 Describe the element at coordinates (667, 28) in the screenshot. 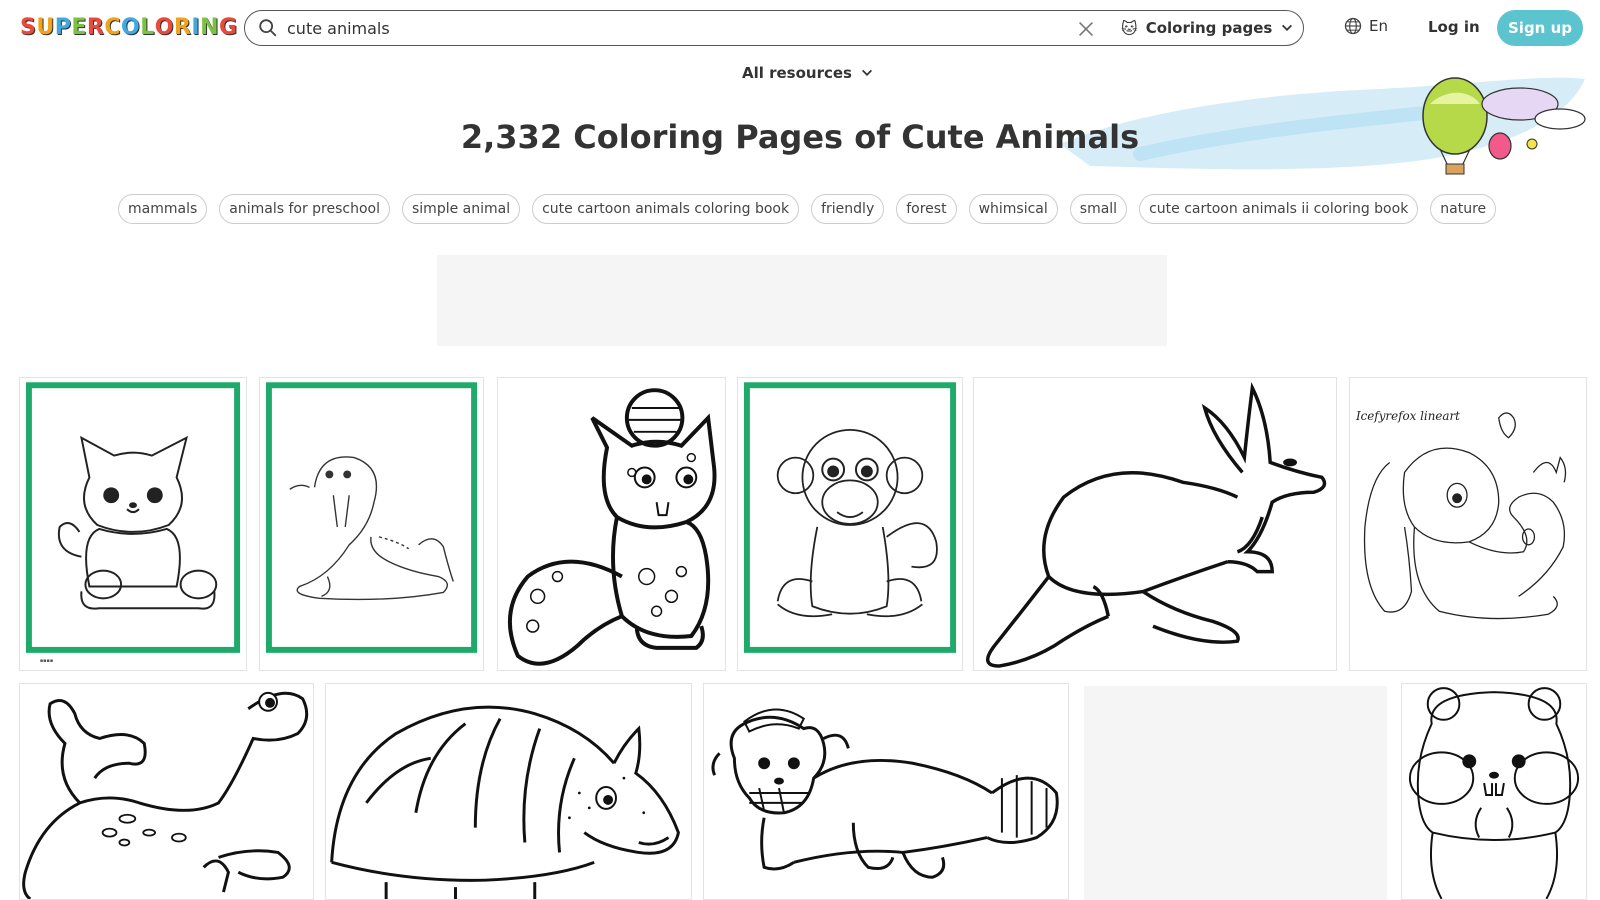

I see `search-input` at that location.